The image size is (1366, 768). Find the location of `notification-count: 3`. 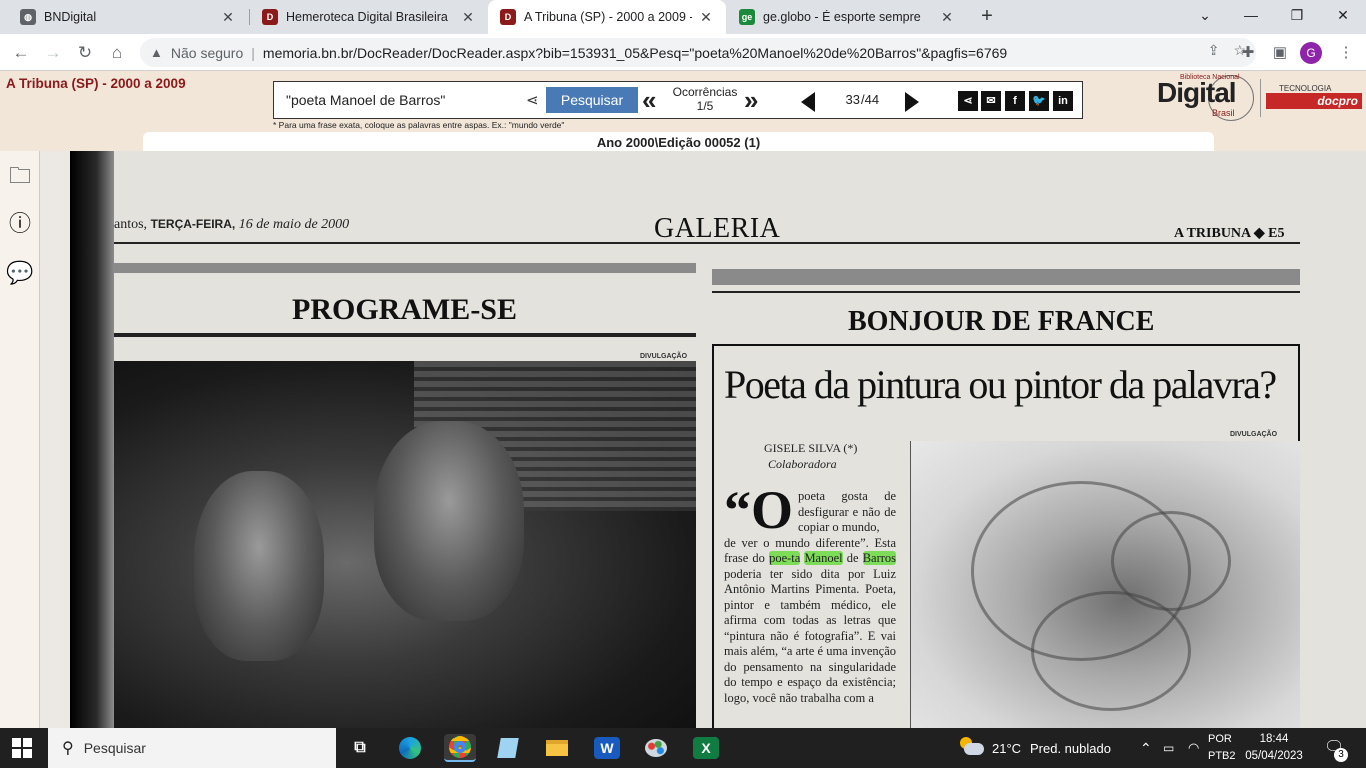

notification-count: 3 is located at coordinates (1341, 755).